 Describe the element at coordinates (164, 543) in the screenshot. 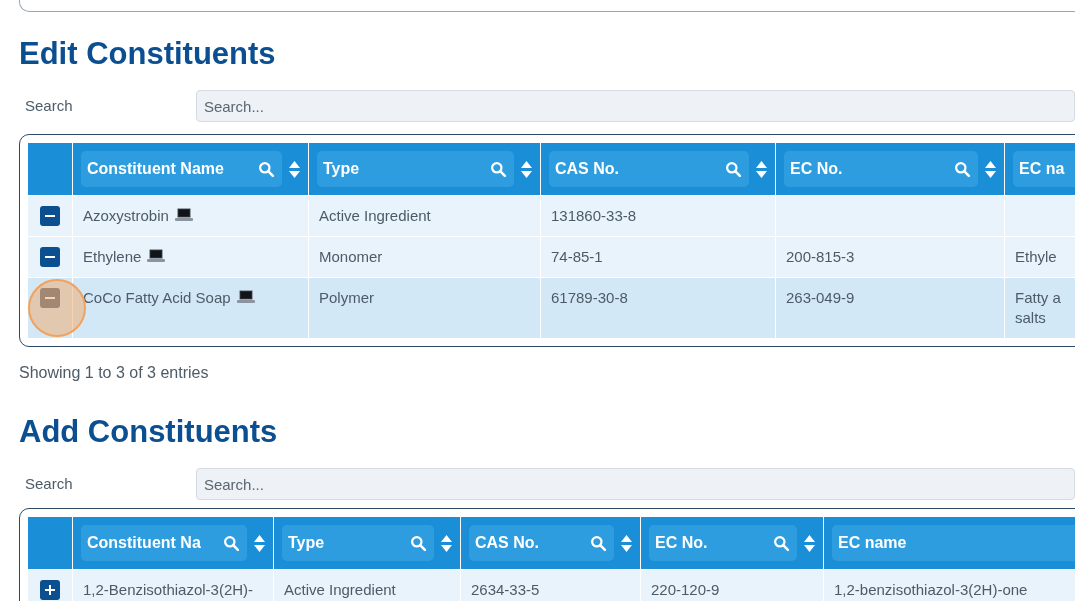

I see `column-header: Constituent Na` at that location.